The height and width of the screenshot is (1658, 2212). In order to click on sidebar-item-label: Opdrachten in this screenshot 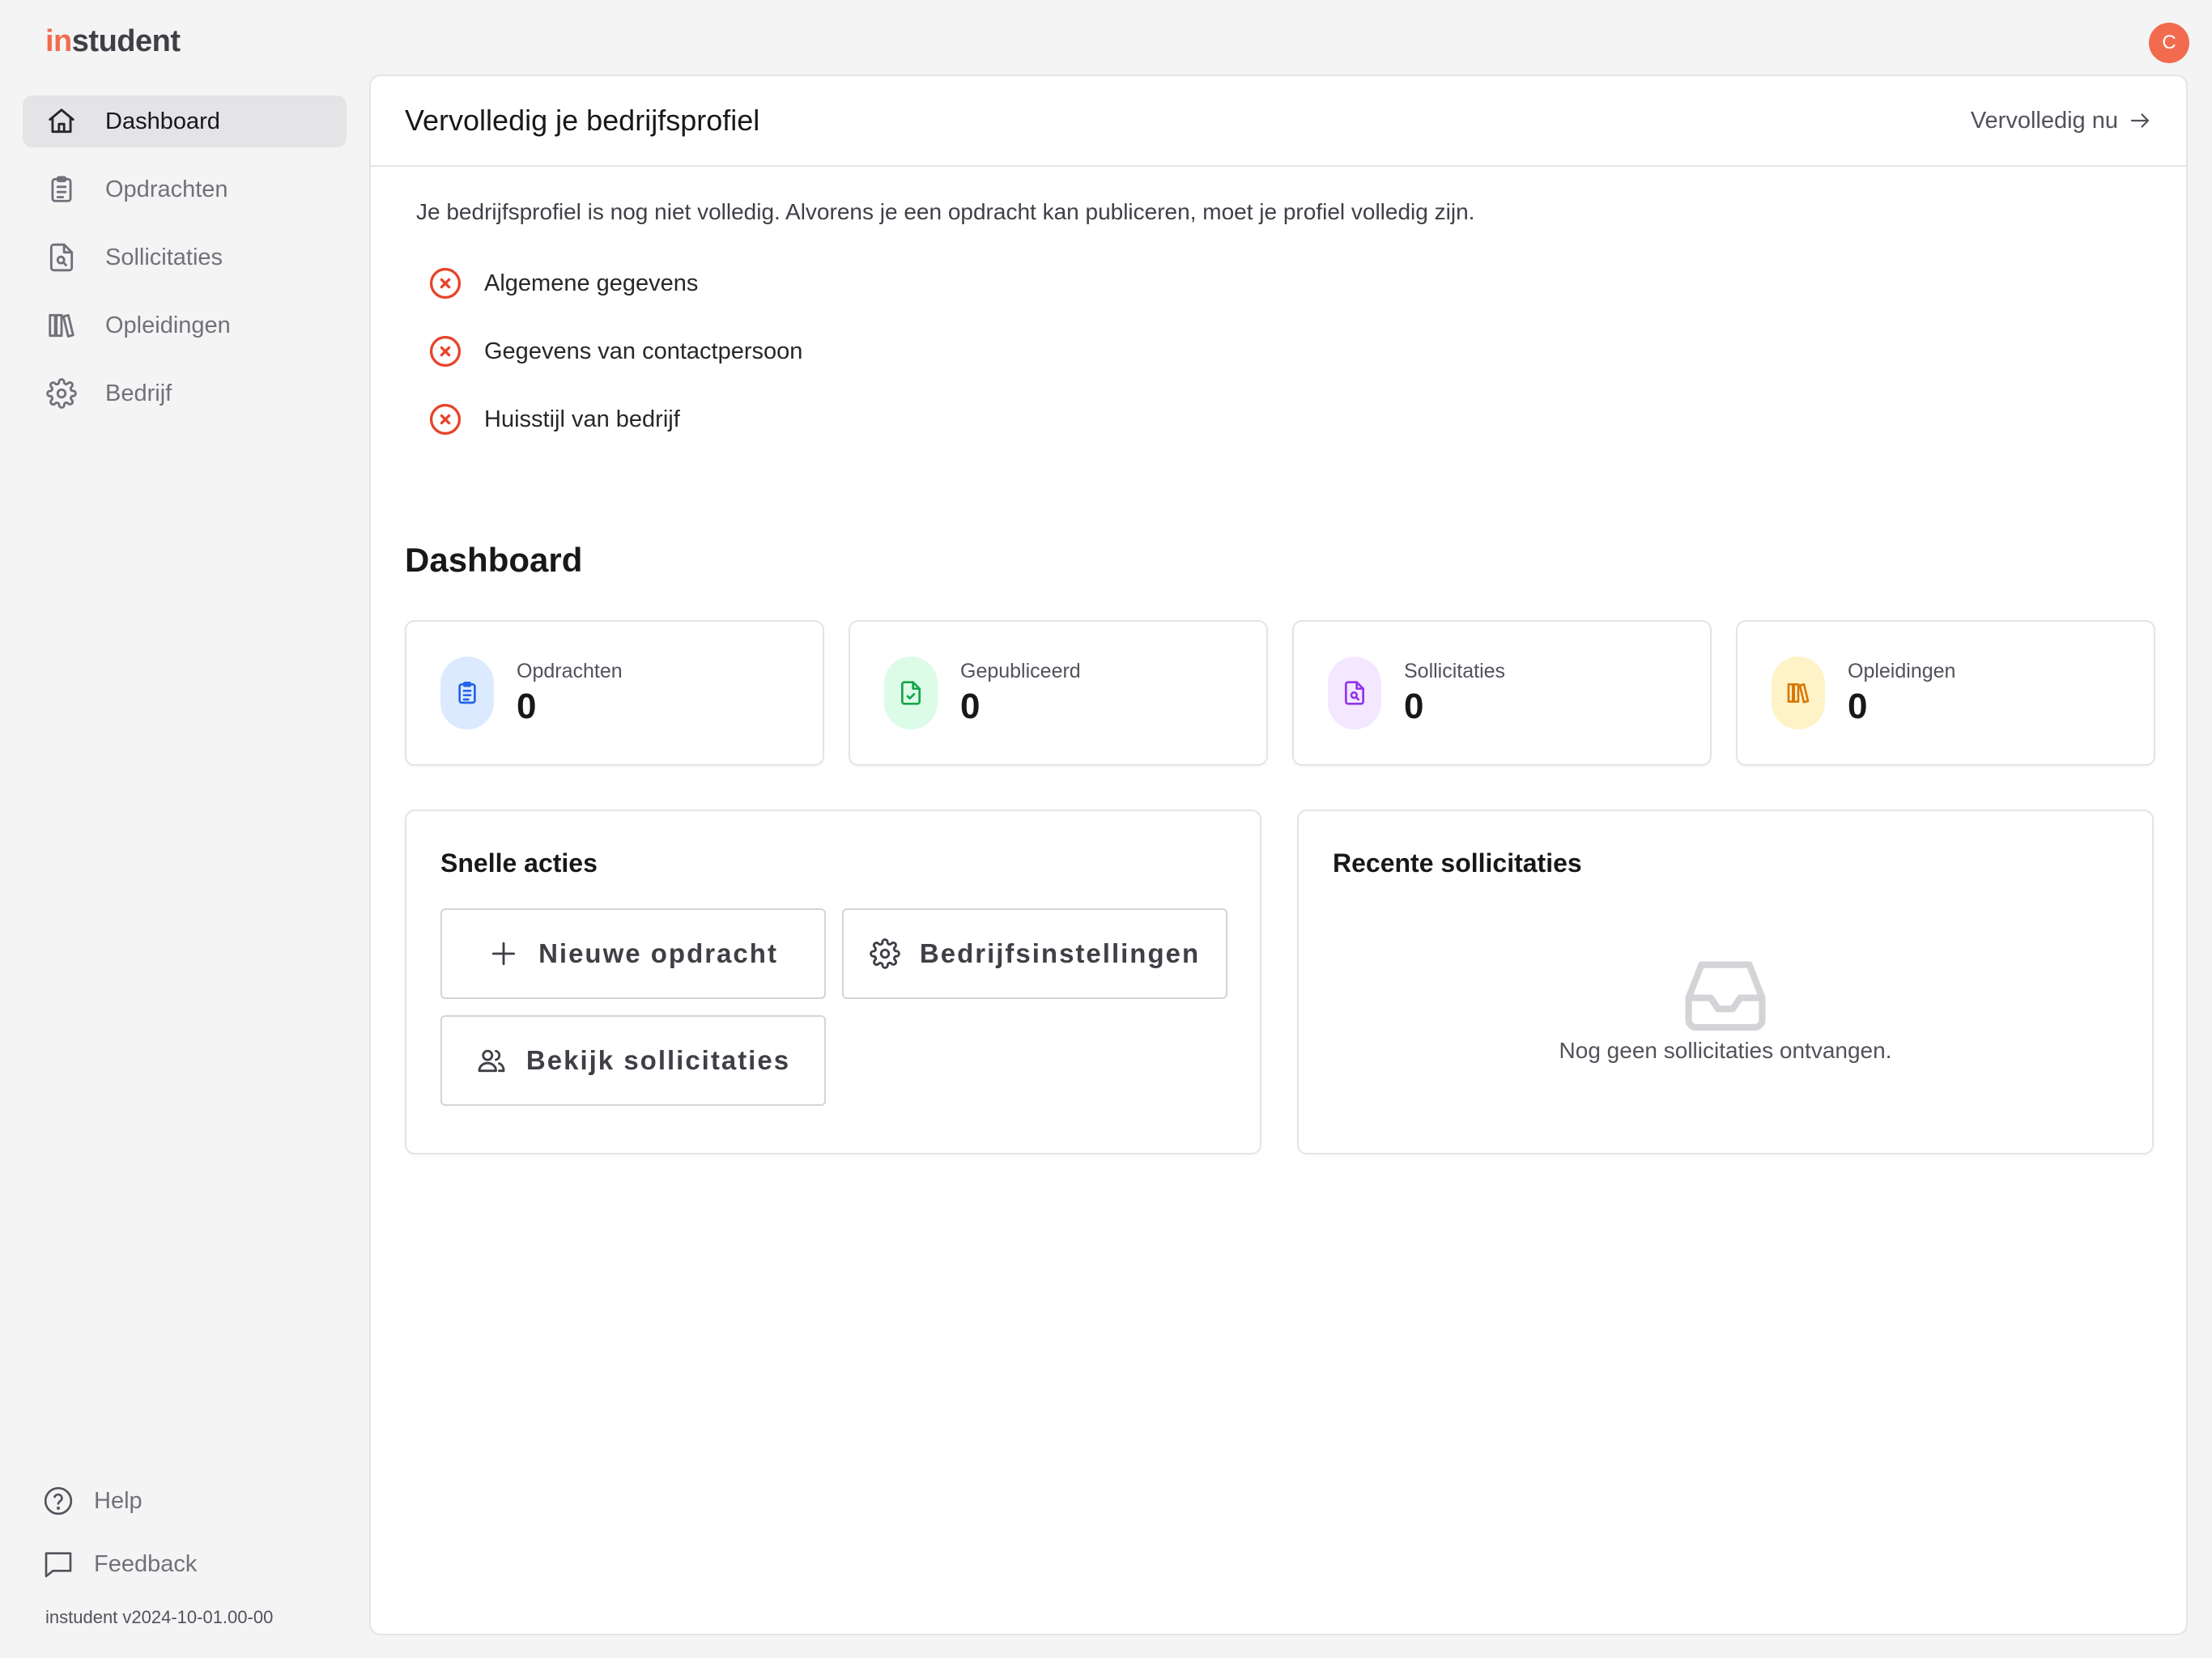, I will do `click(166, 189)`.